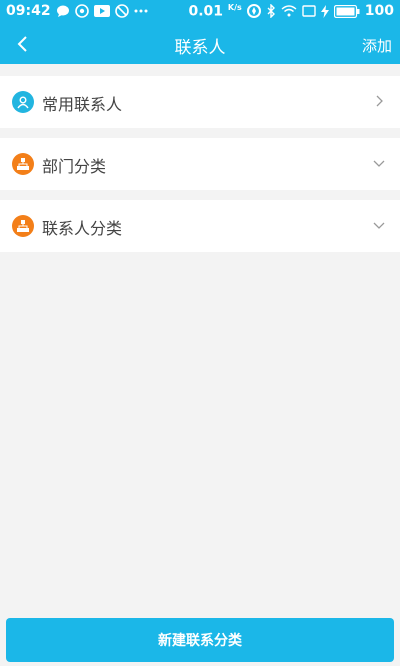  Describe the element at coordinates (81, 11) in the screenshot. I see `app-notification-icon` at that location.